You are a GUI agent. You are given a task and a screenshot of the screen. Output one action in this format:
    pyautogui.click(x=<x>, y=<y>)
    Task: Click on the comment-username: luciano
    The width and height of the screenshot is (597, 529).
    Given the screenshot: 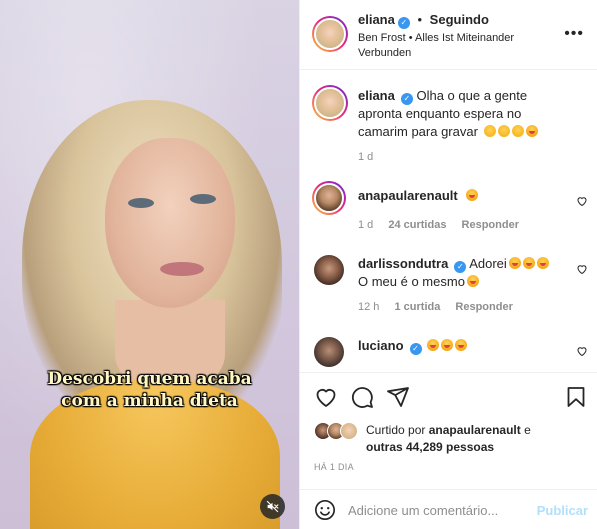 What is the action you would take?
    pyautogui.click(x=381, y=345)
    